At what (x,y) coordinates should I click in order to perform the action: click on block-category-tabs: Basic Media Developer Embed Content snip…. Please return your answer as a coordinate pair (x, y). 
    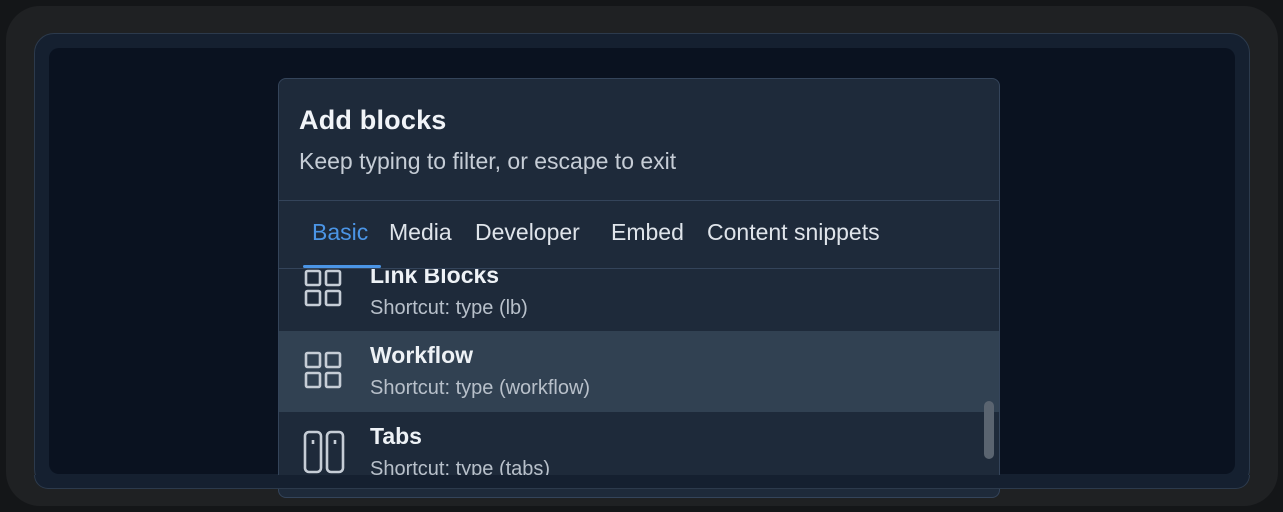
    Looking at the image, I should click on (639, 234).